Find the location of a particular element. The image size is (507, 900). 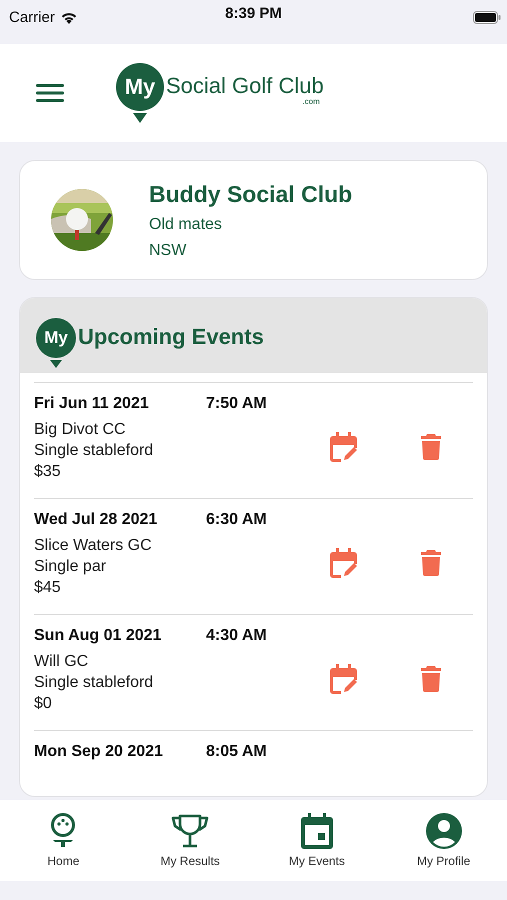

event-time: 7:50 AM is located at coordinates (236, 404).